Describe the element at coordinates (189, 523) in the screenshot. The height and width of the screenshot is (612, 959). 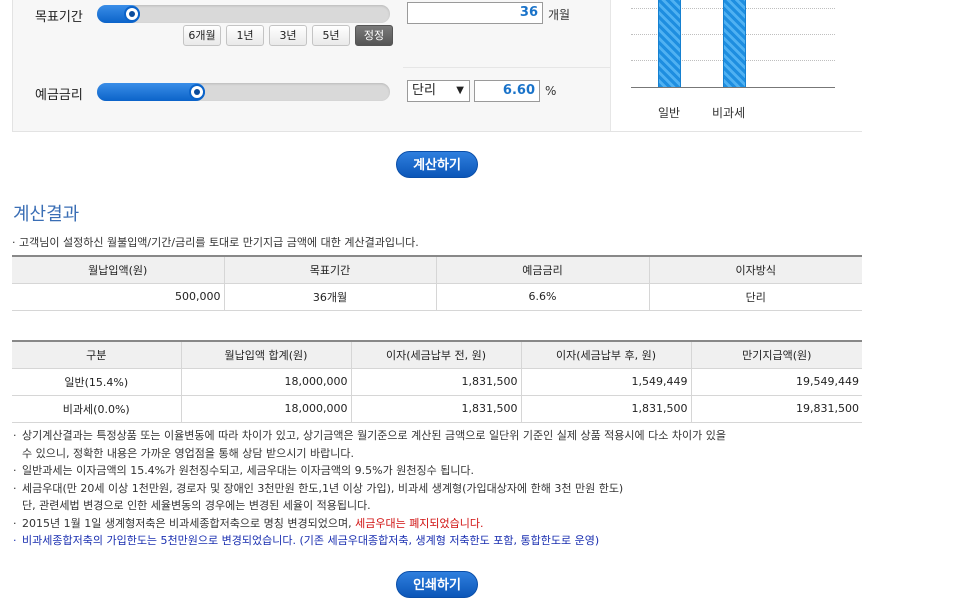
I see `note-text: 2015년 1월 1일 생계형저축은 비과세종합저축으로 명칭 변경되었으며,` at that location.